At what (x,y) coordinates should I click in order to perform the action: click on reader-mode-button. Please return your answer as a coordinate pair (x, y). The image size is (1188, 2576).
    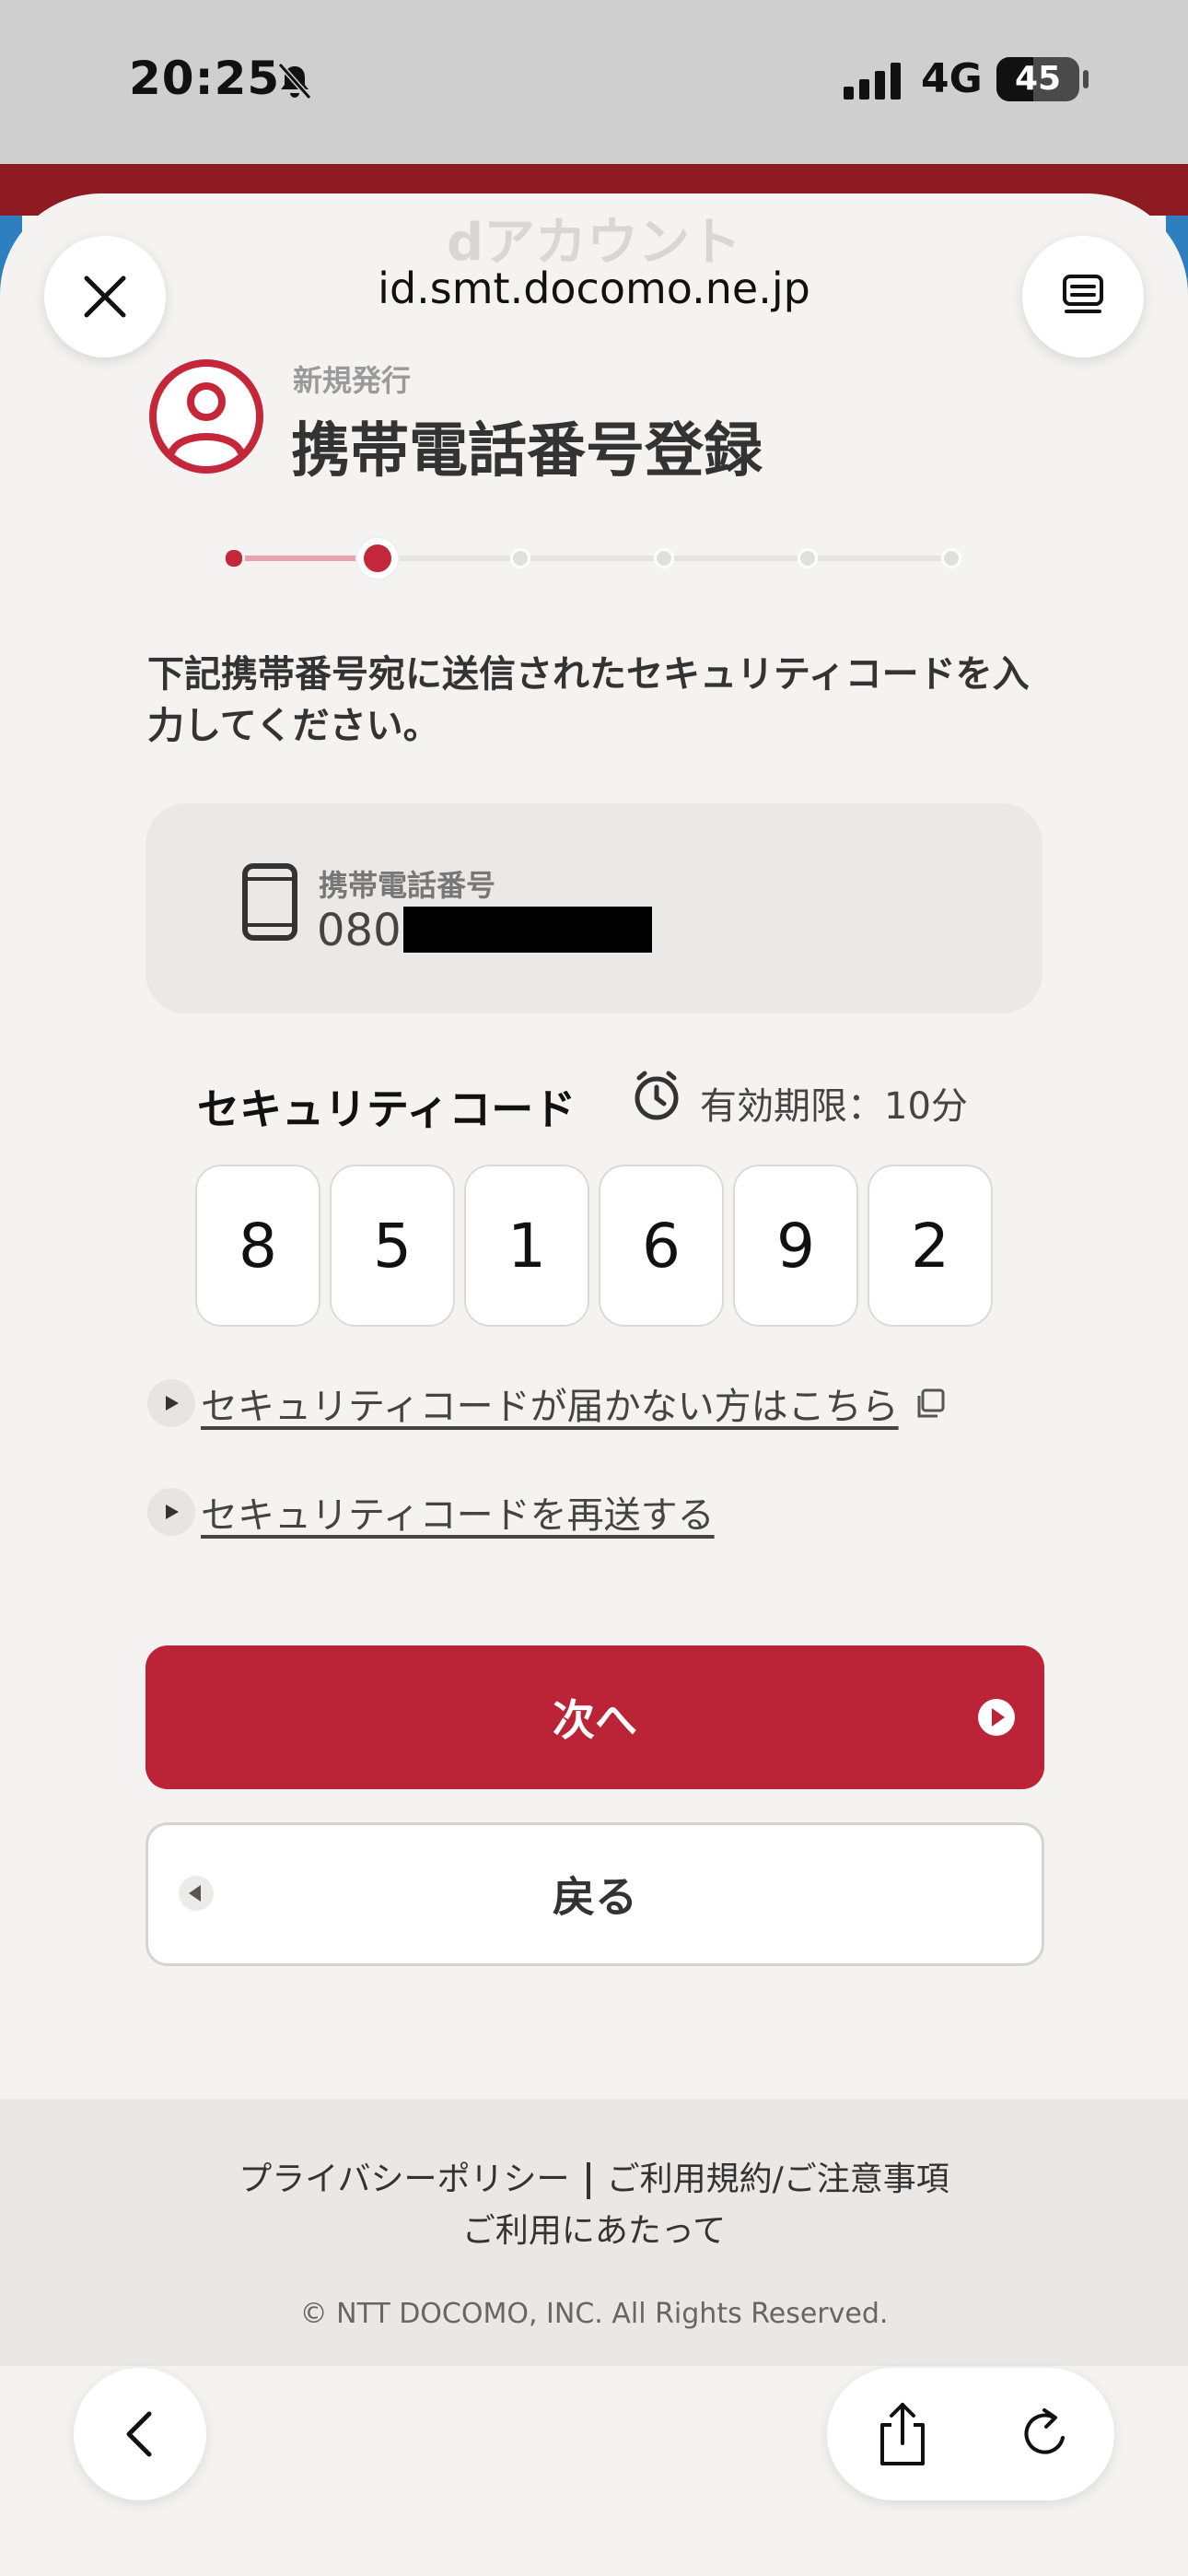
    Looking at the image, I should click on (1083, 296).